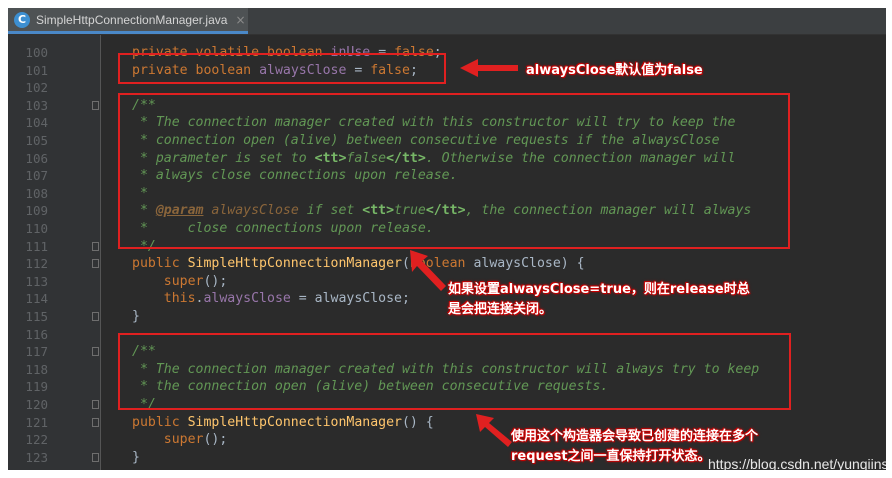 The image size is (892, 478). I want to click on line-number: 118, so click(36, 369).